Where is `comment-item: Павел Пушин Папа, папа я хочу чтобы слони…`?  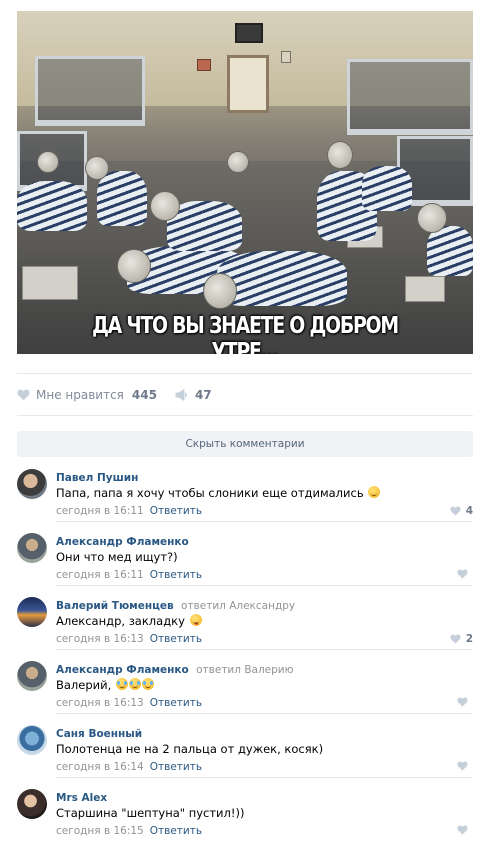
comment-item: Павел Пушин Папа, папа я хочу чтобы слони… is located at coordinates (245, 501).